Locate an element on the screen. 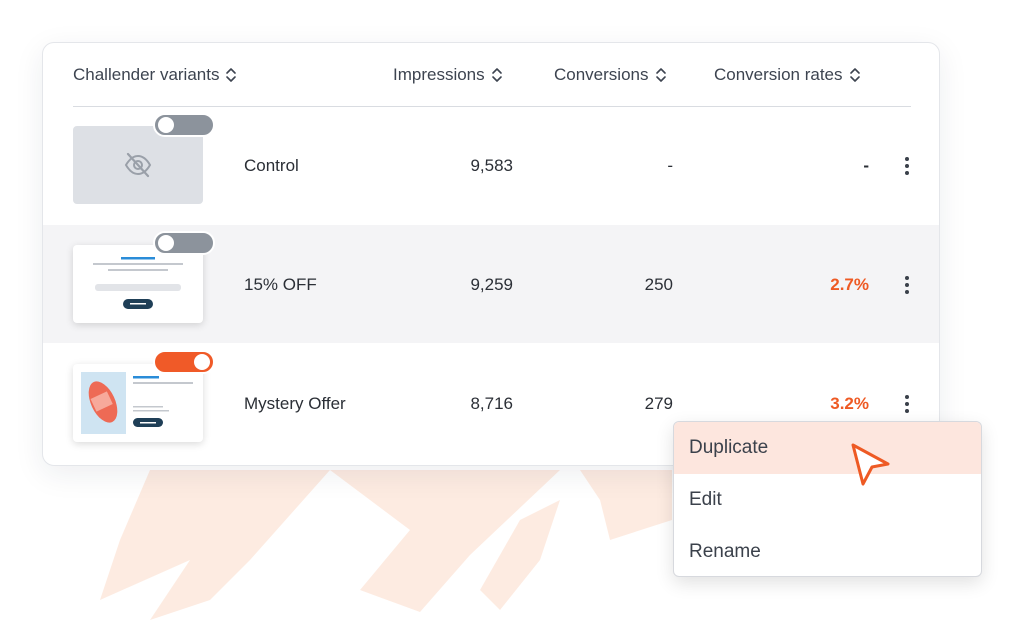 Image resolution: width=1024 pixels, height=637 pixels. menu-item-edit: Edit is located at coordinates (827, 500).